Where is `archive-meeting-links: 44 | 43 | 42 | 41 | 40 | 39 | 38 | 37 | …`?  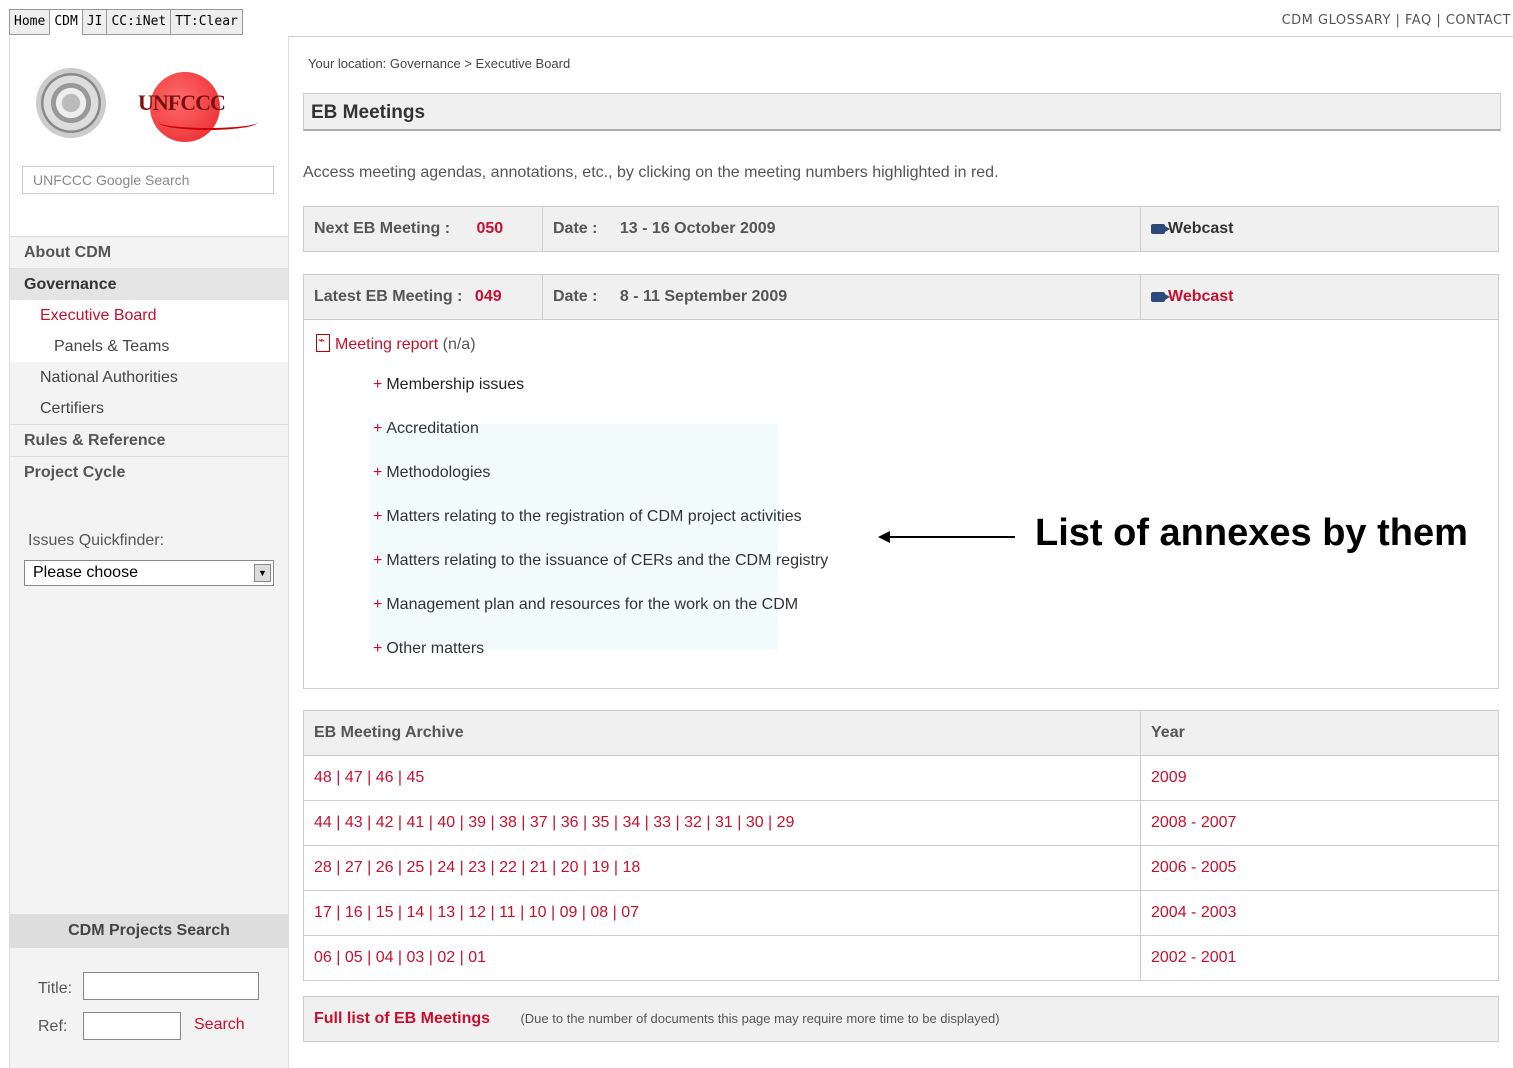
archive-meeting-links: 44 | 43 | 42 | 41 | 40 | 39 | 38 | 37 | … is located at coordinates (554, 822).